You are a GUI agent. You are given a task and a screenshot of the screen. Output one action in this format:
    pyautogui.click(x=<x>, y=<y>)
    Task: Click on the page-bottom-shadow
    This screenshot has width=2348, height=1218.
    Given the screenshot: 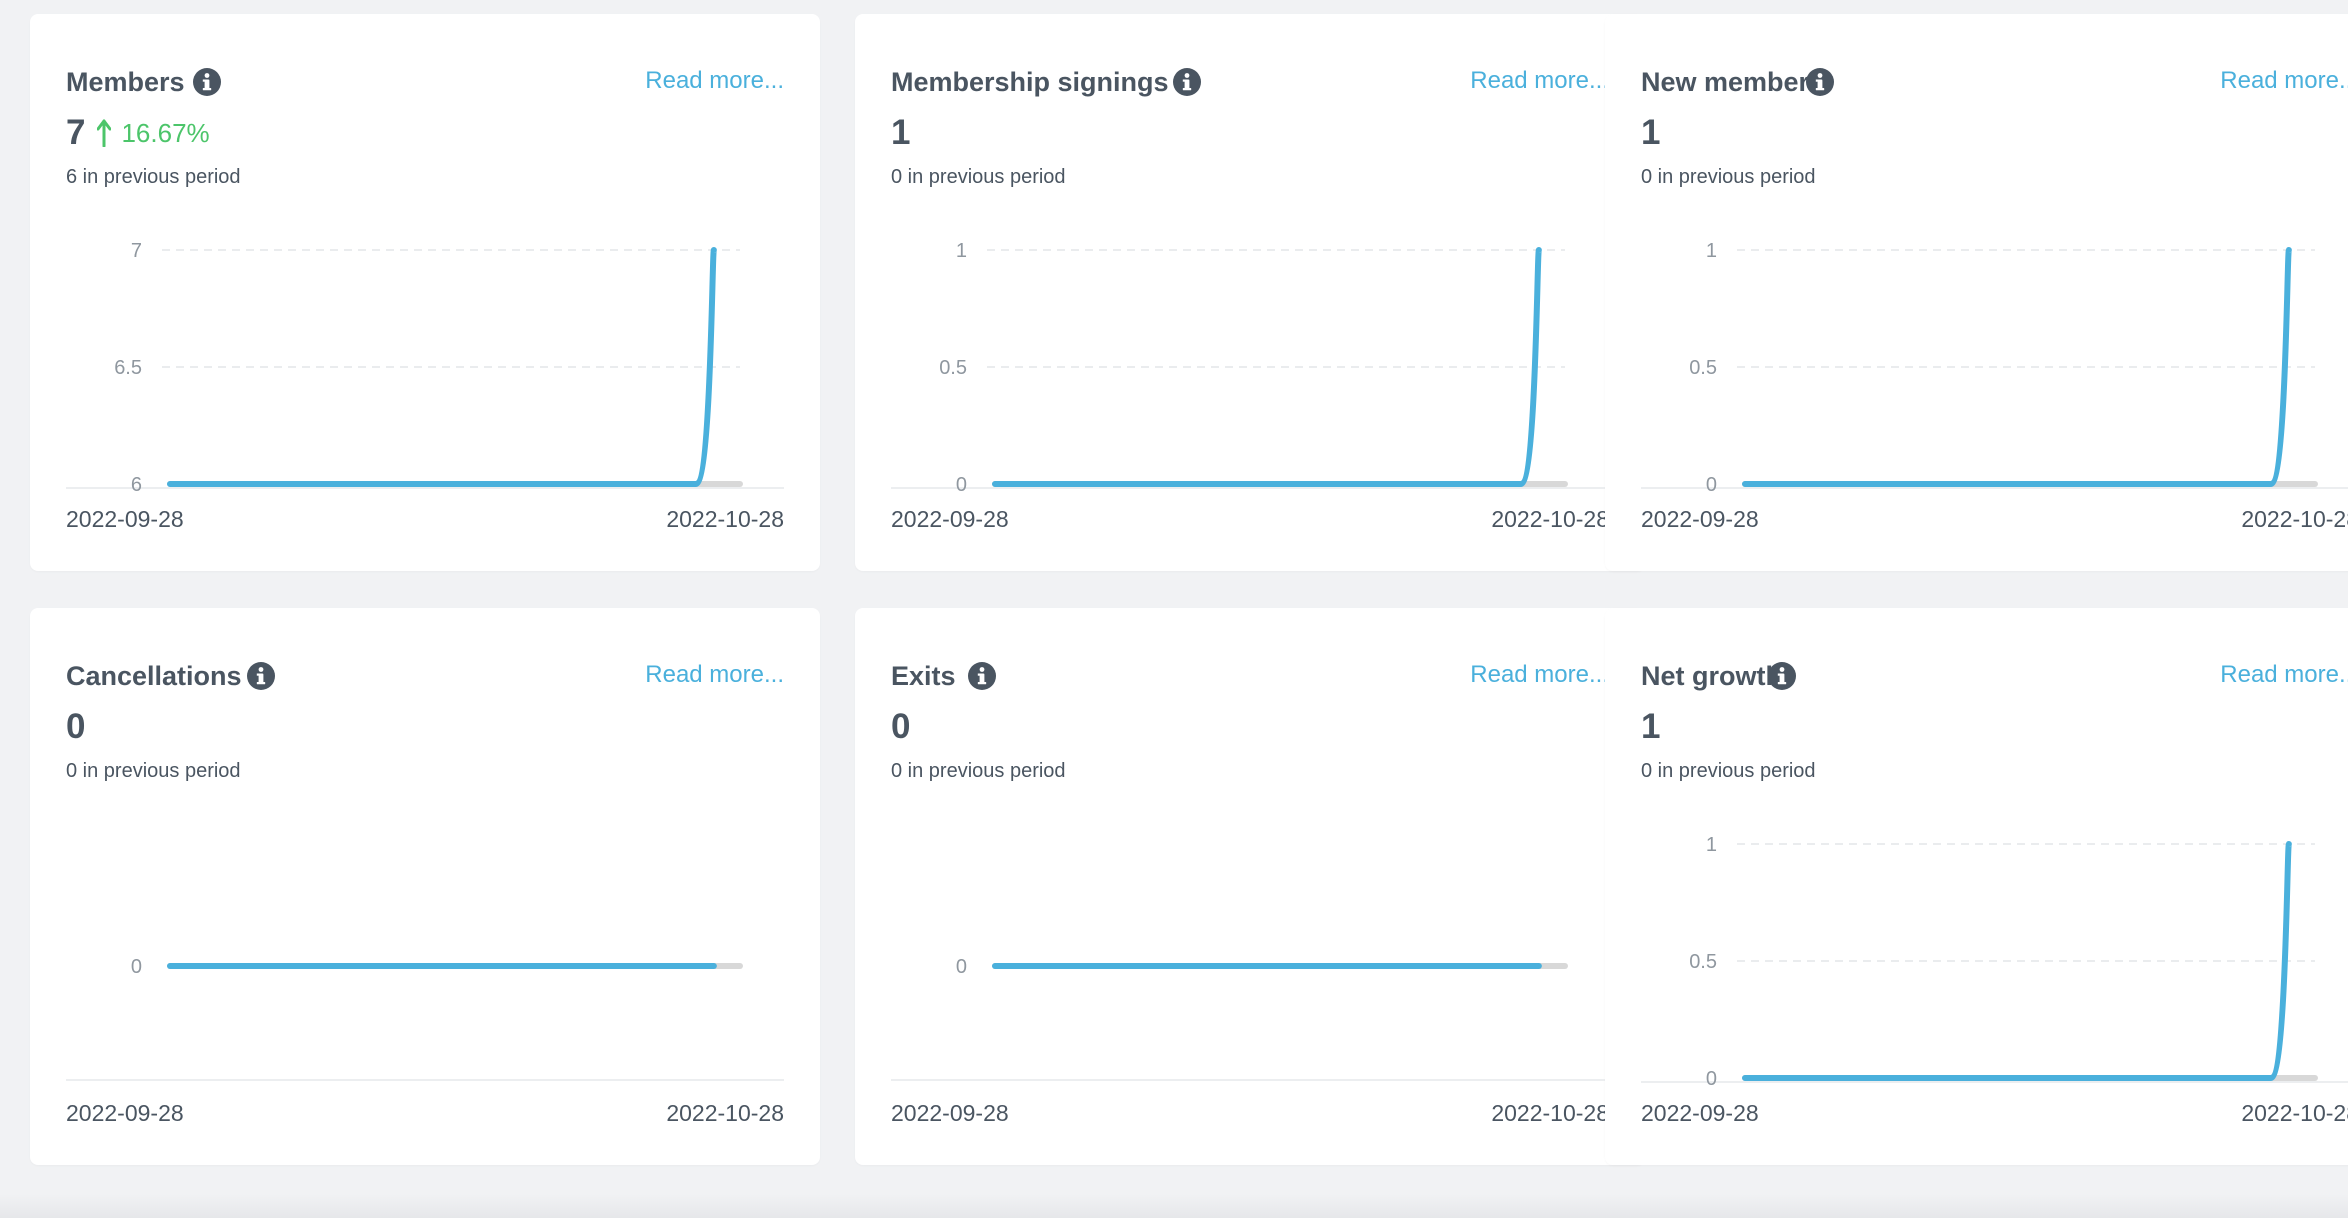 What is the action you would take?
    pyautogui.click(x=1174, y=1206)
    